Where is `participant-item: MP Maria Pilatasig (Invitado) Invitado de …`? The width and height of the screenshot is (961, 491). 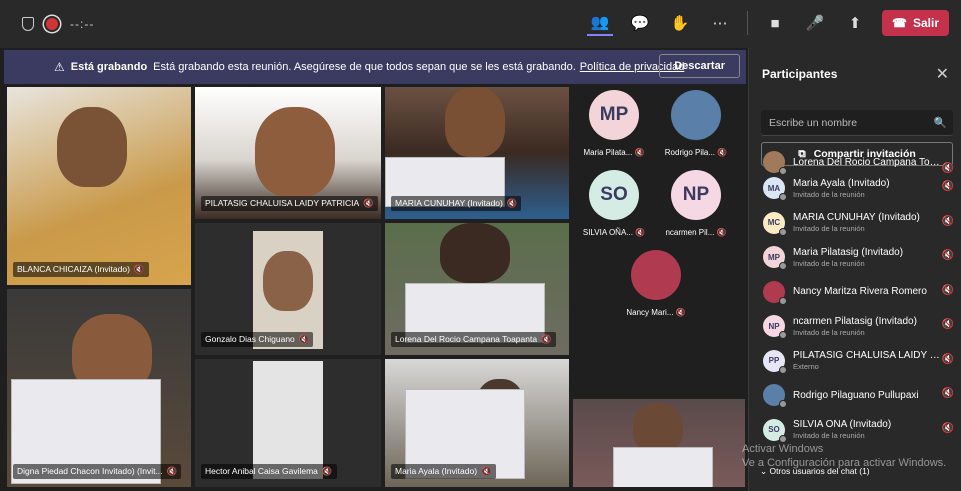
participant-item: MP Maria Pilatasig (Invitado) Invitado de … is located at coordinates (855, 257).